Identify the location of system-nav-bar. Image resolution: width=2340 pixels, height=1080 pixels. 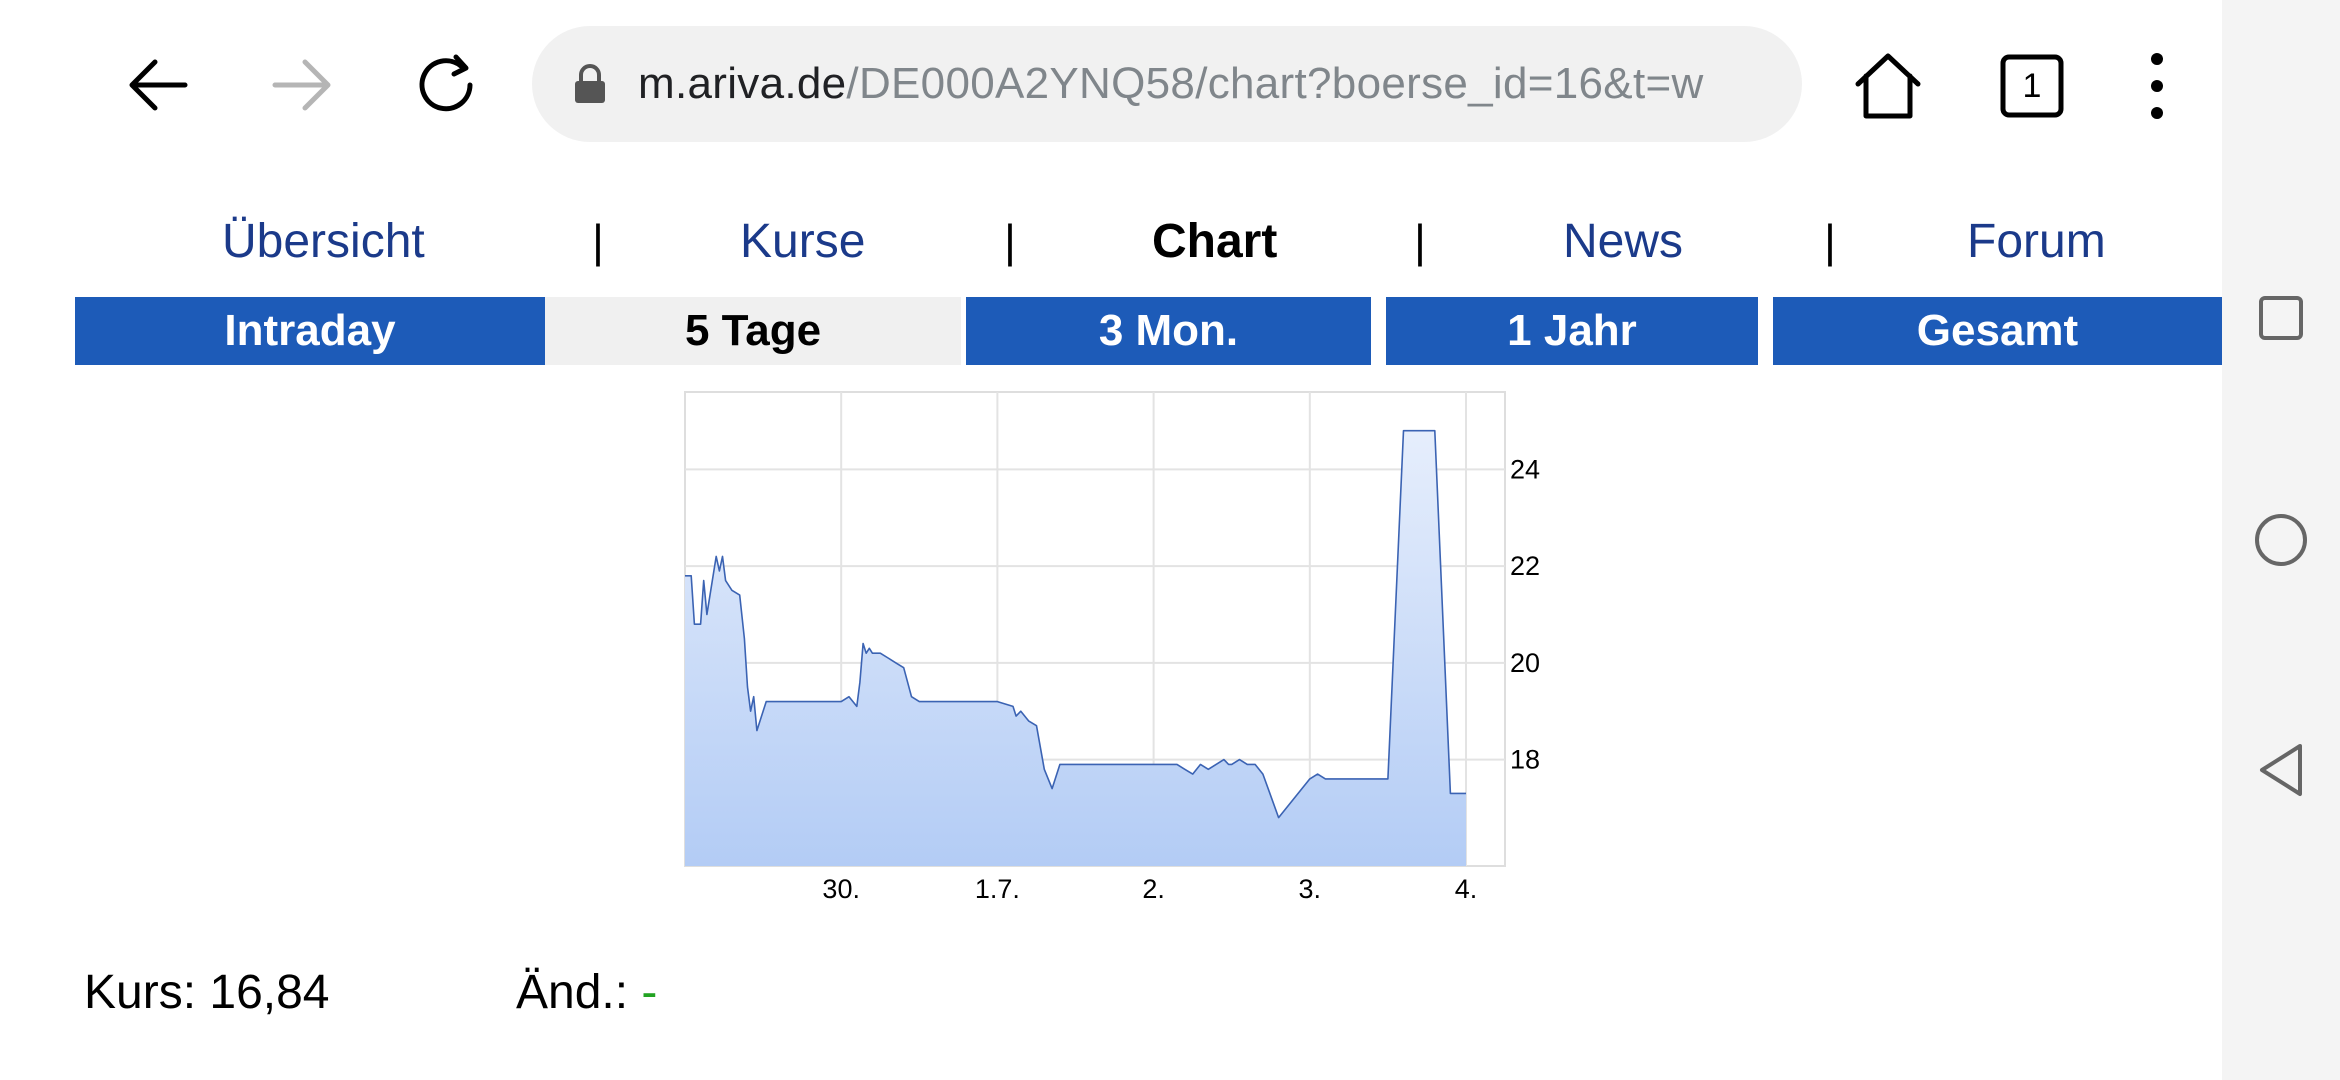
(2281, 540).